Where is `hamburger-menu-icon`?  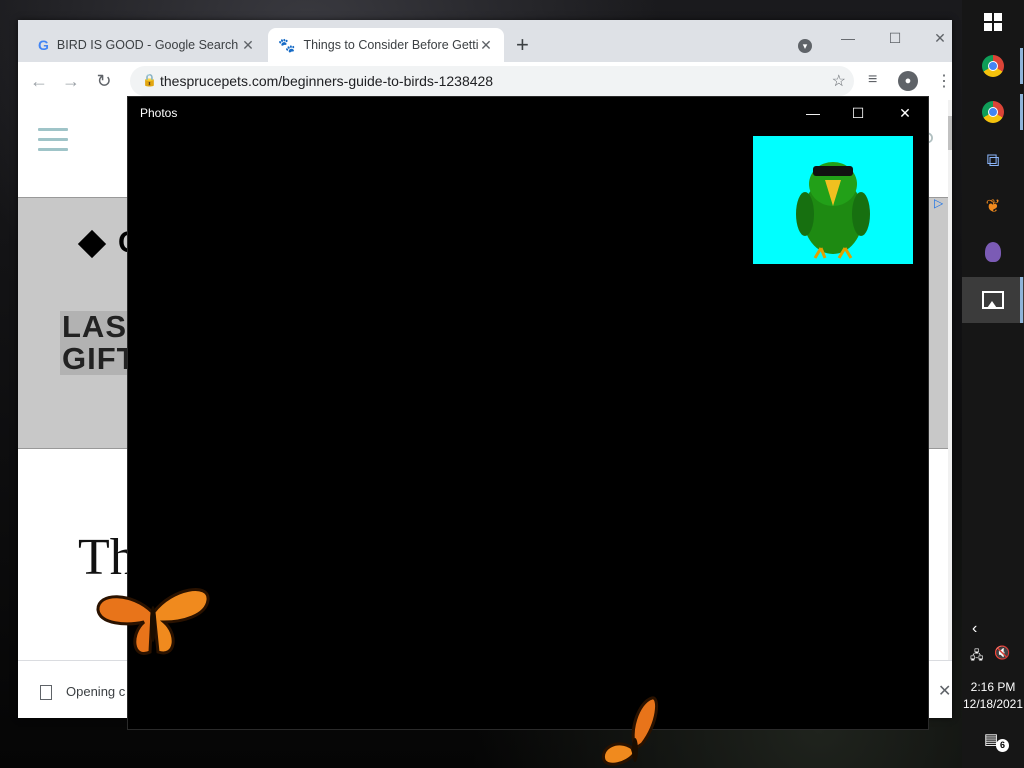
hamburger-menu-icon is located at coordinates (53, 143).